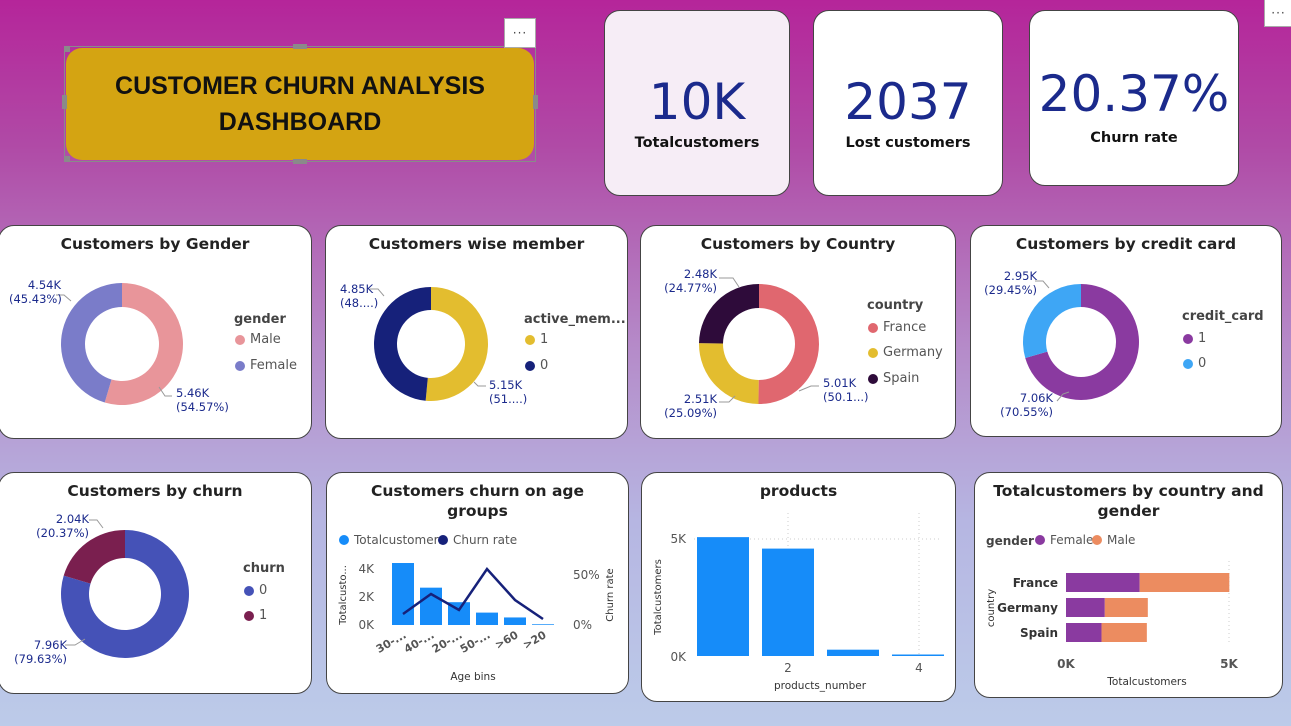 The image size is (1291, 726). I want to click on x-axis-title: products_number, so click(820, 686).